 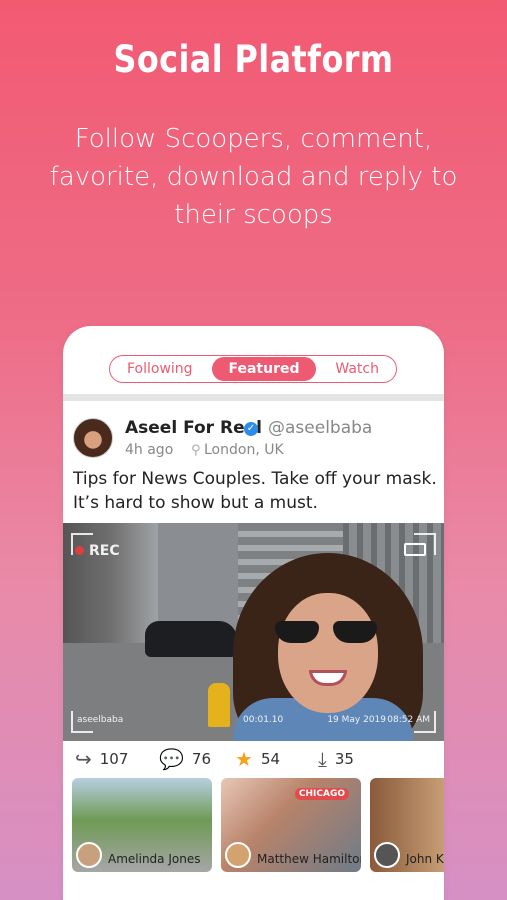 I want to click on reshare-count: 107, so click(x=114, y=759).